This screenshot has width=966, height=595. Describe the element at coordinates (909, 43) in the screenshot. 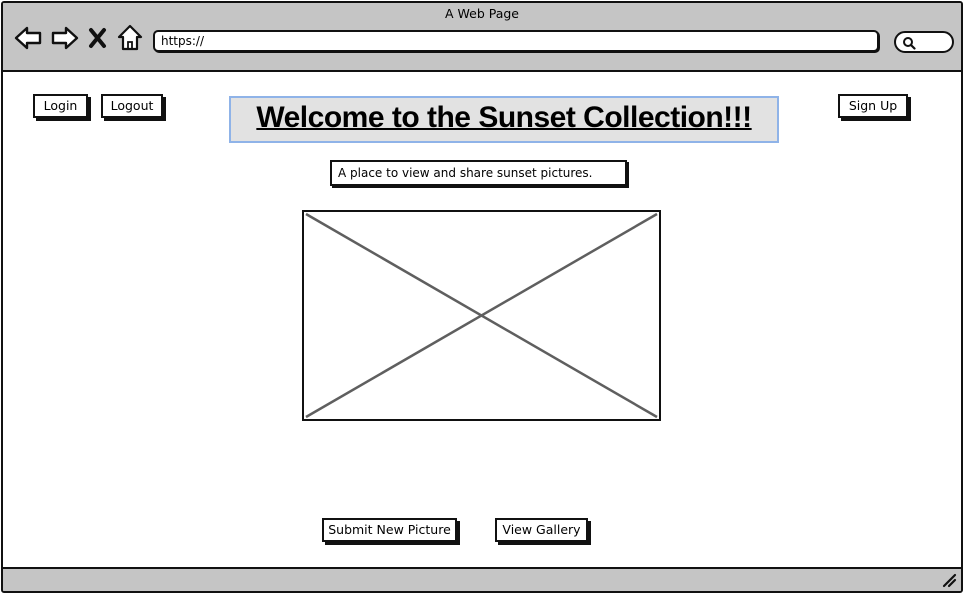

I see `search-icon` at that location.